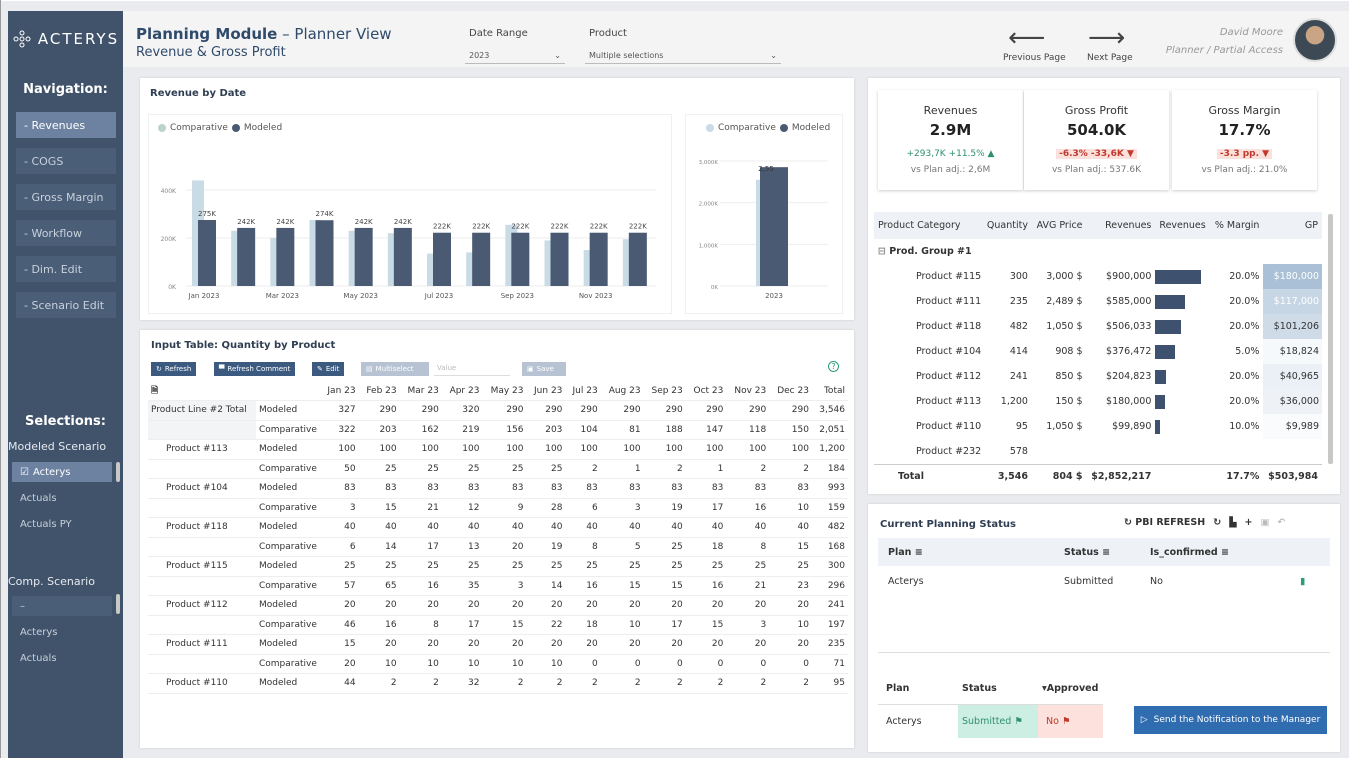 This screenshot has height=758, width=1349. What do you see at coordinates (706, 430) in the screenshot?
I see `quantity-cell: 147` at bounding box center [706, 430].